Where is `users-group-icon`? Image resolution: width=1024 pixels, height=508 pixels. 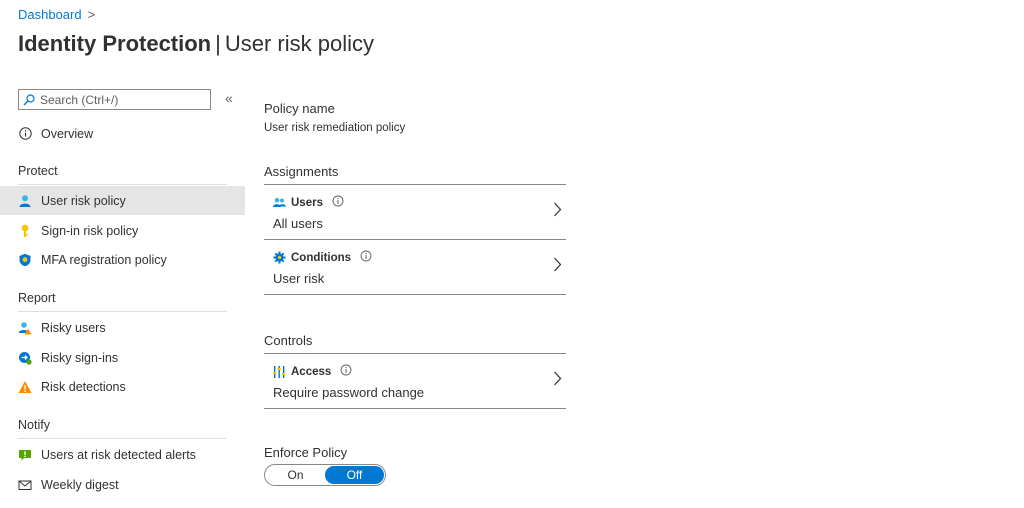
users-group-icon is located at coordinates (279, 203).